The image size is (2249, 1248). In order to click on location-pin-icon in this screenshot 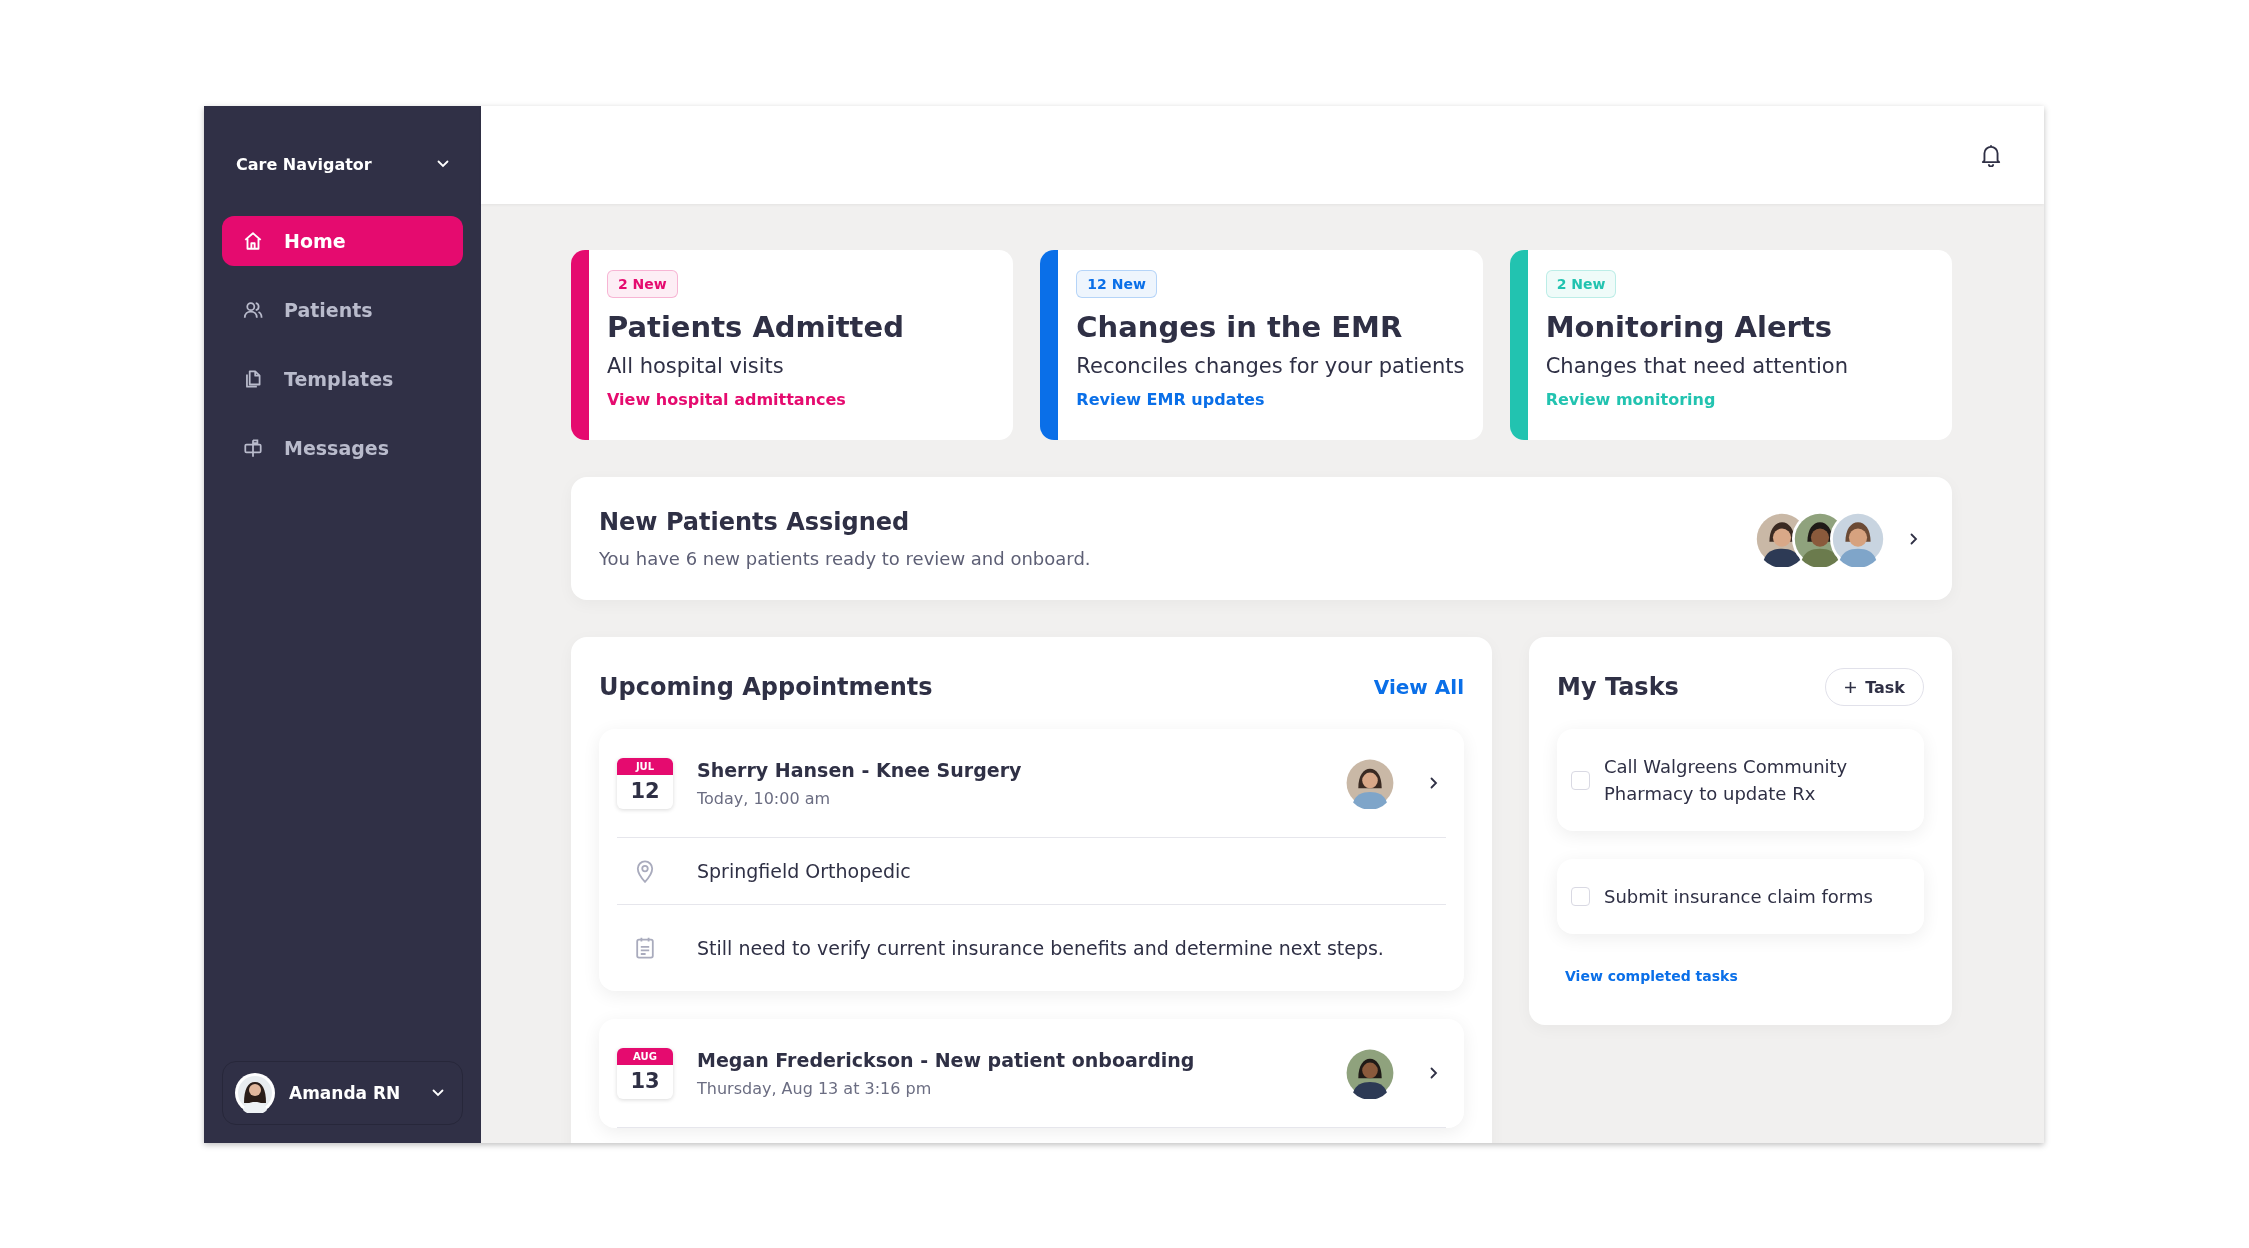, I will do `click(645, 871)`.